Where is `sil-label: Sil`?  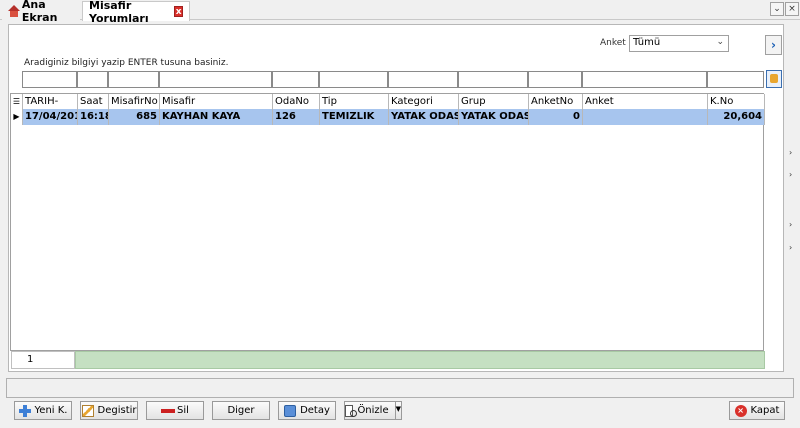 sil-label: Sil is located at coordinates (183, 410).